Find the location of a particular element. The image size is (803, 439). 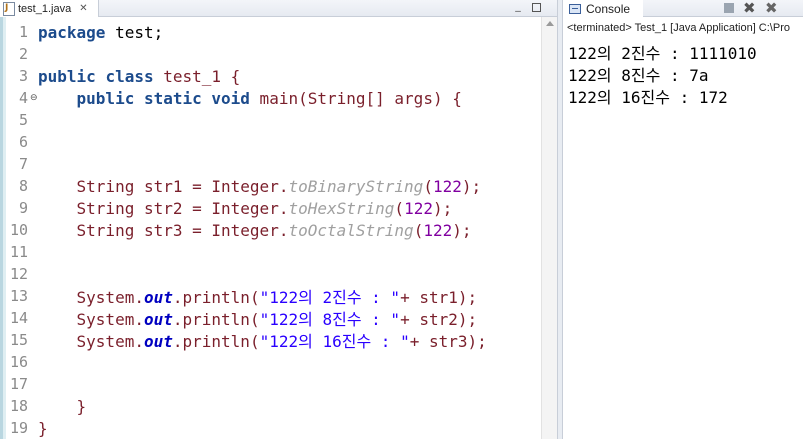

terminate-icon is located at coordinates (729, 8).